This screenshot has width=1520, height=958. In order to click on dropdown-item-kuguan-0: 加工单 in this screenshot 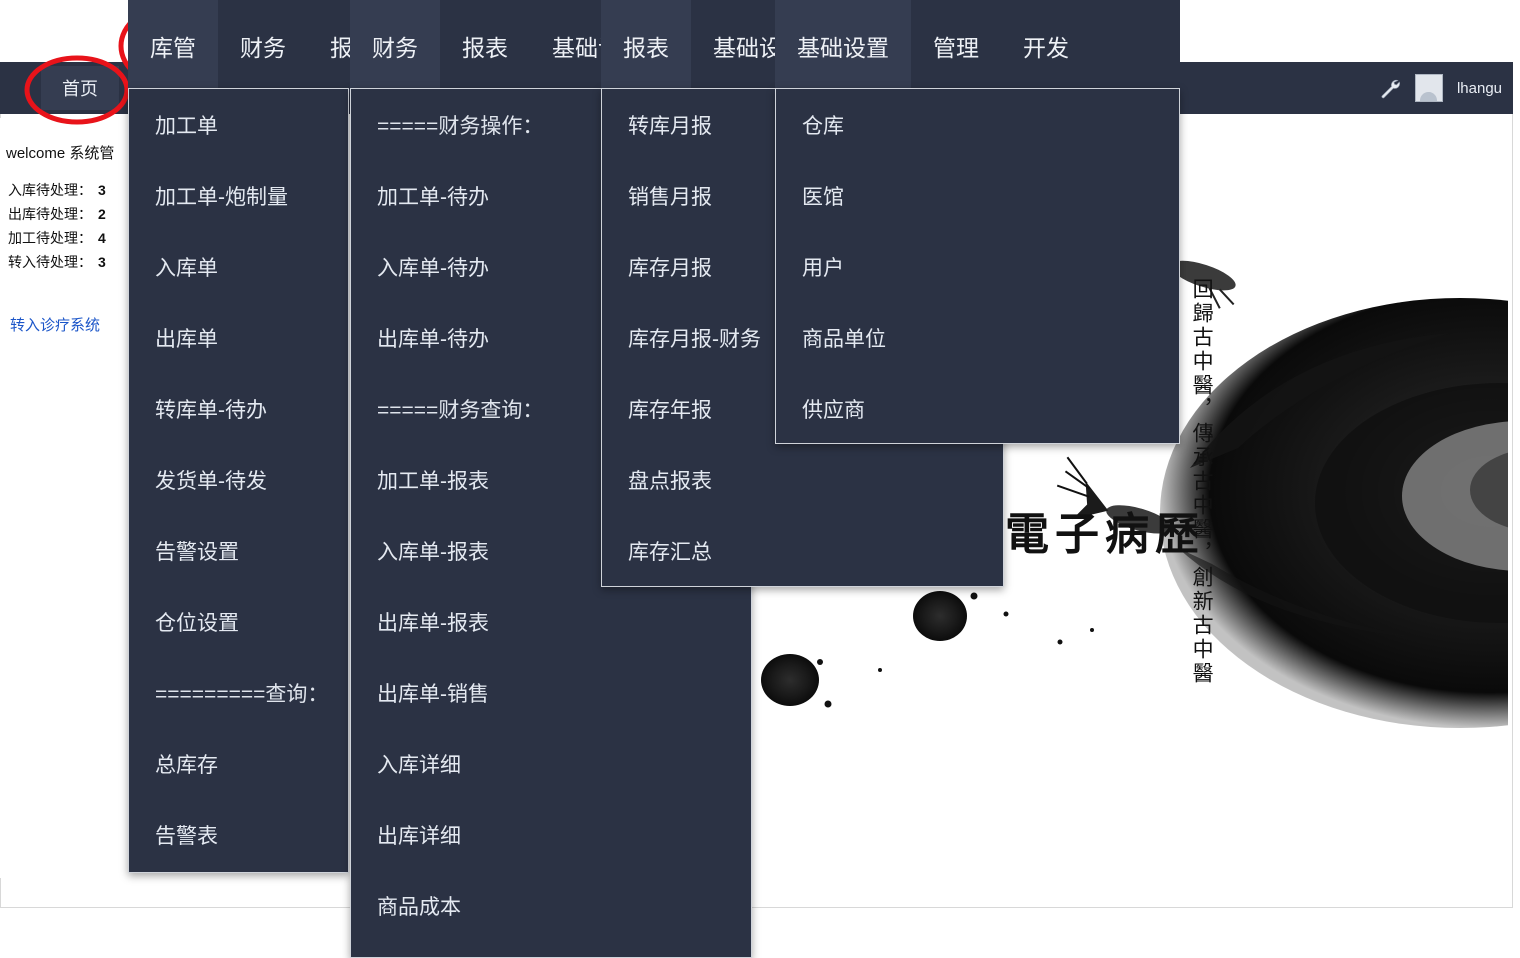, I will do `click(238, 124)`.